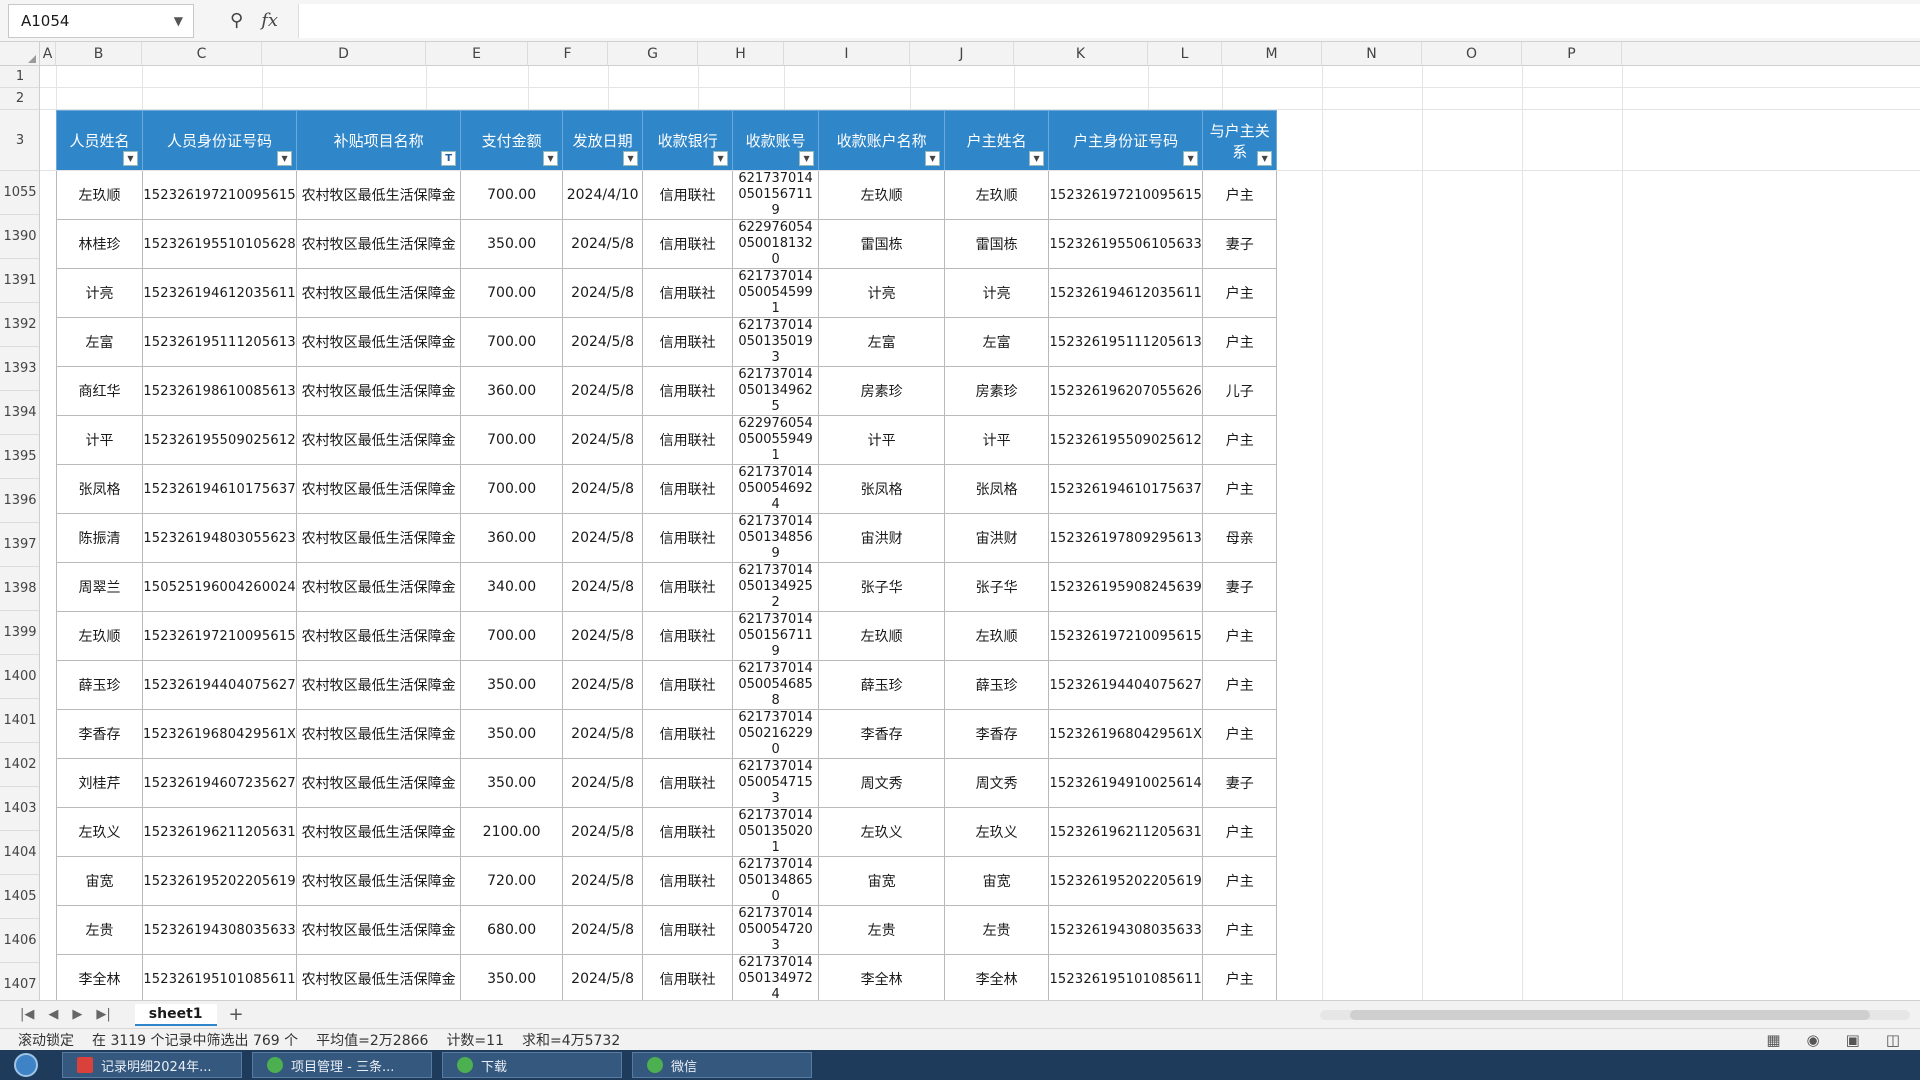 The height and width of the screenshot is (1080, 1920). What do you see at coordinates (776, 195) in the screenshot?
I see `table-cell: 6217370140501567119` at bounding box center [776, 195].